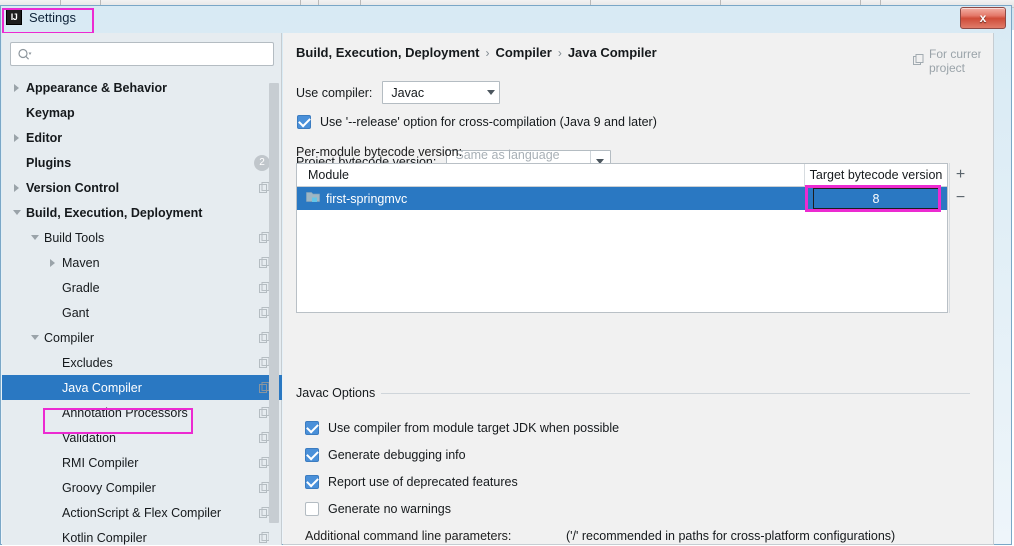  Describe the element at coordinates (148, 54) in the screenshot. I see `search-input` at that location.